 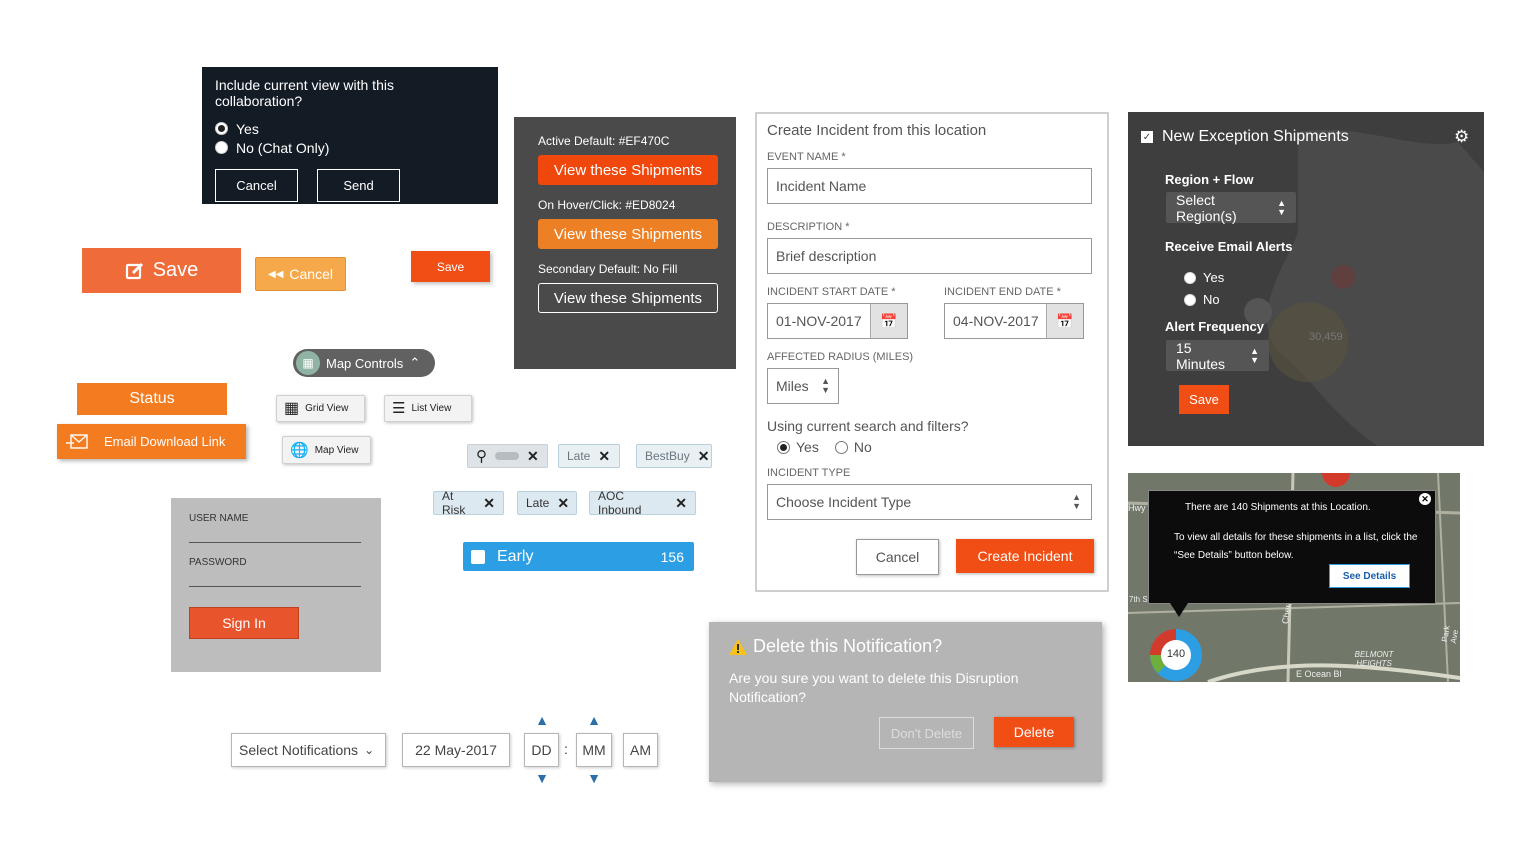 I want to click on globe-icon: 🌐, so click(x=299, y=450).